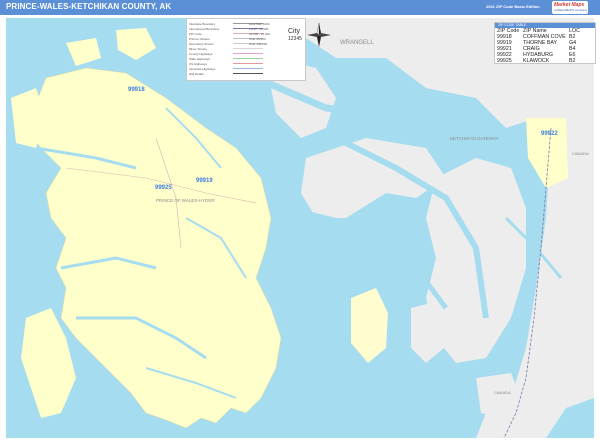  Describe the element at coordinates (163, 188) in the screenshot. I see `zip-label-99925: 99925` at that location.